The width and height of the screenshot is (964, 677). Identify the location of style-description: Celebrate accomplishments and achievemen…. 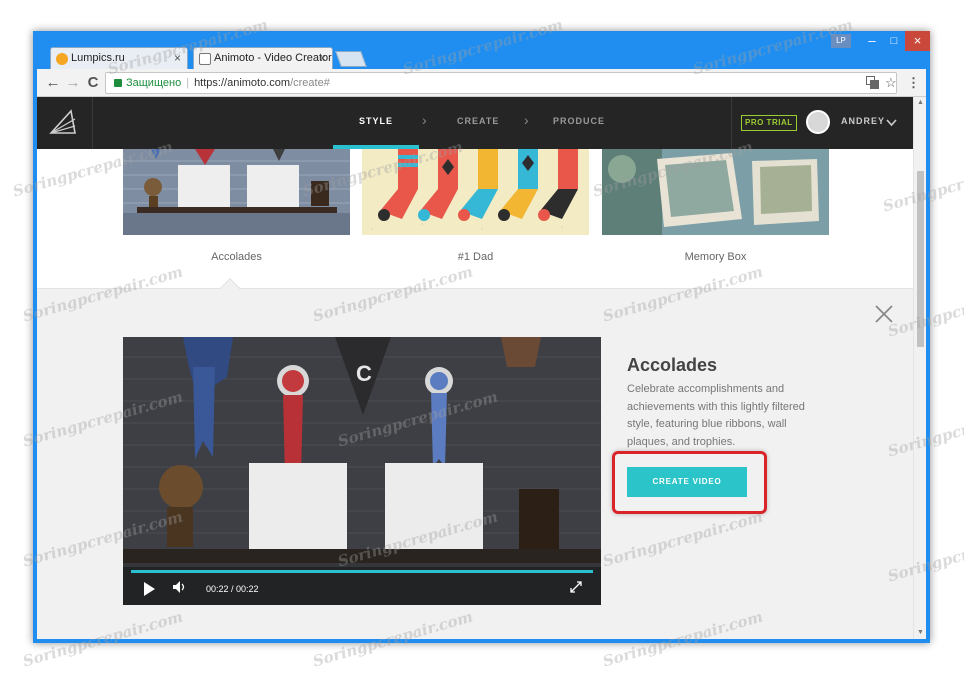
(716, 415).